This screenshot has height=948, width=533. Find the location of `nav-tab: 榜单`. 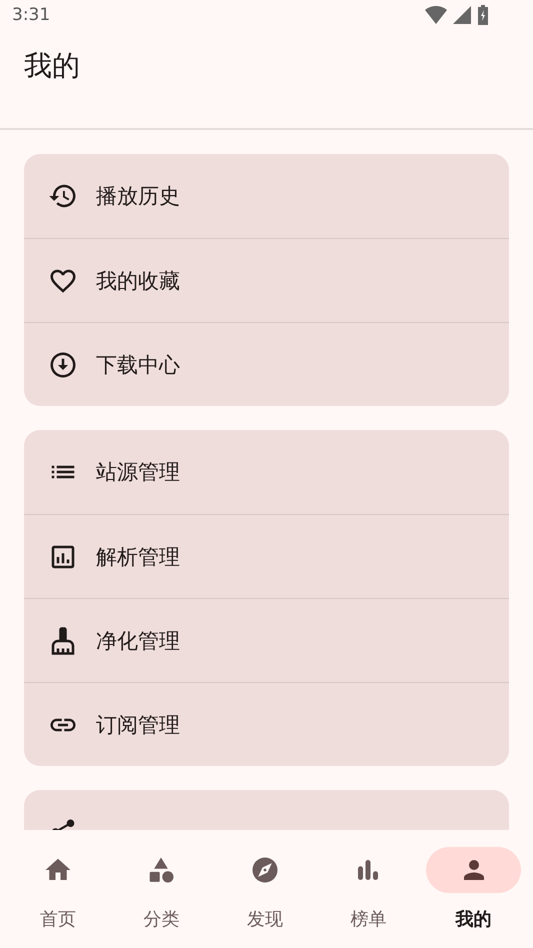

nav-tab: 榜单 is located at coordinates (368, 889).